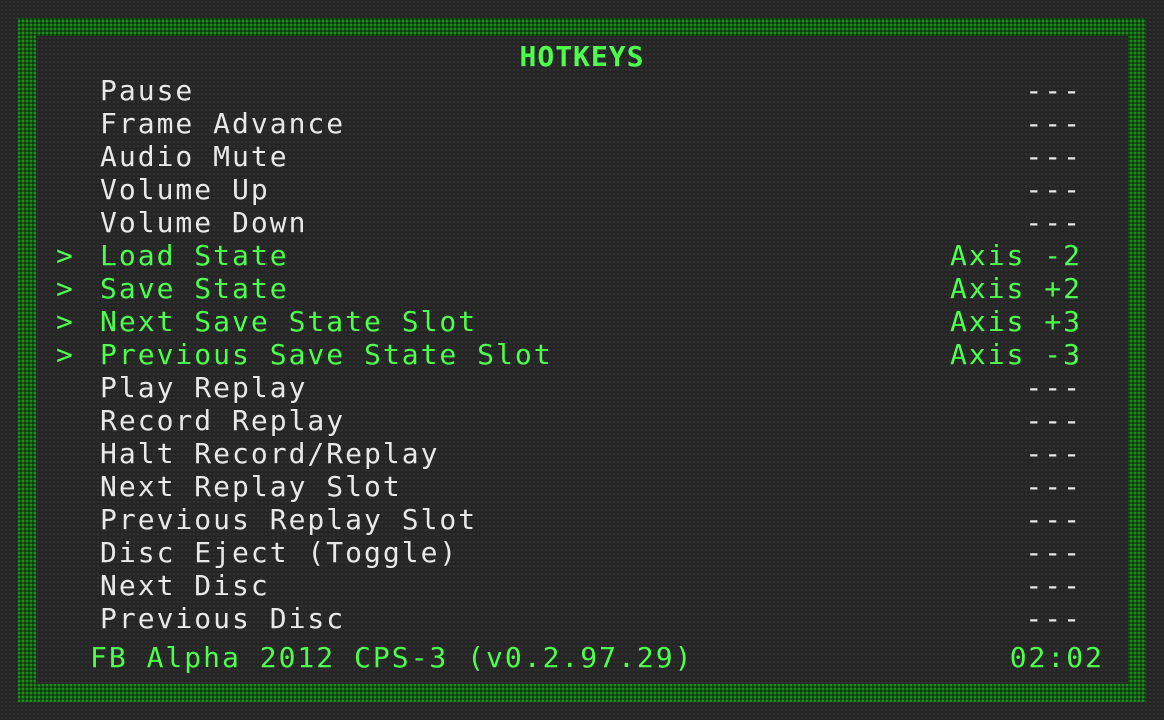 This screenshot has height=720, width=1164. I want to click on hotkey-row: Play Replay ---, so click(582, 387).